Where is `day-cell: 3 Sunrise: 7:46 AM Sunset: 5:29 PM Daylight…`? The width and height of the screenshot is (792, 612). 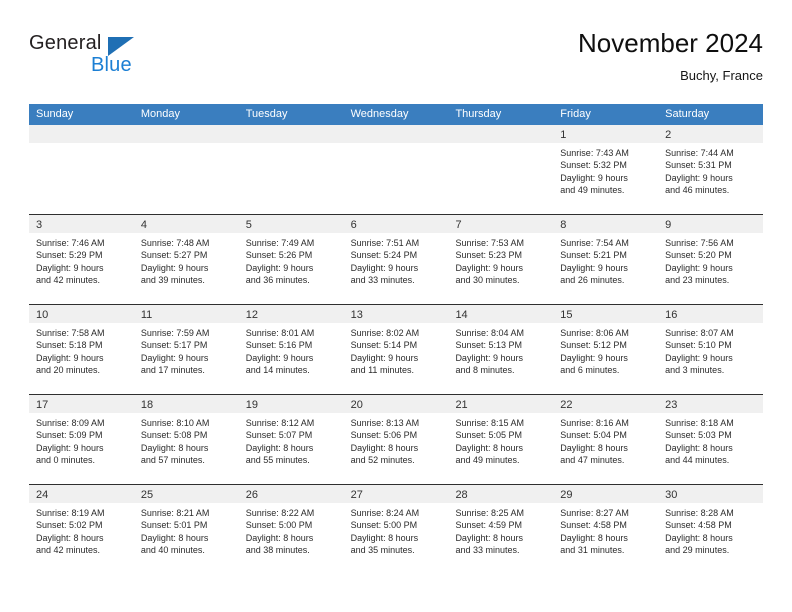 day-cell: 3 Sunrise: 7:46 AM Sunset: 5:29 PM Daylight… is located at coordinates (81, 259).